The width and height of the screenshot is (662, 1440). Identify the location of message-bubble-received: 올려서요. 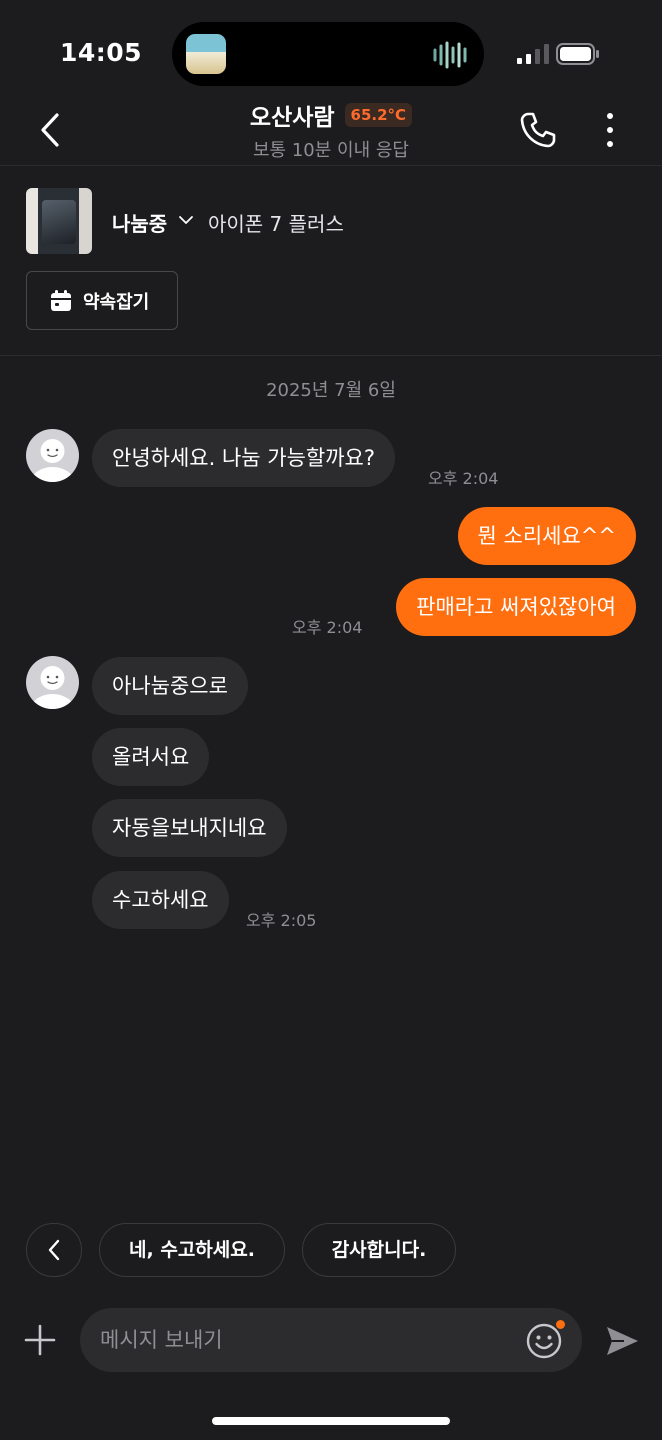
(151, 757).